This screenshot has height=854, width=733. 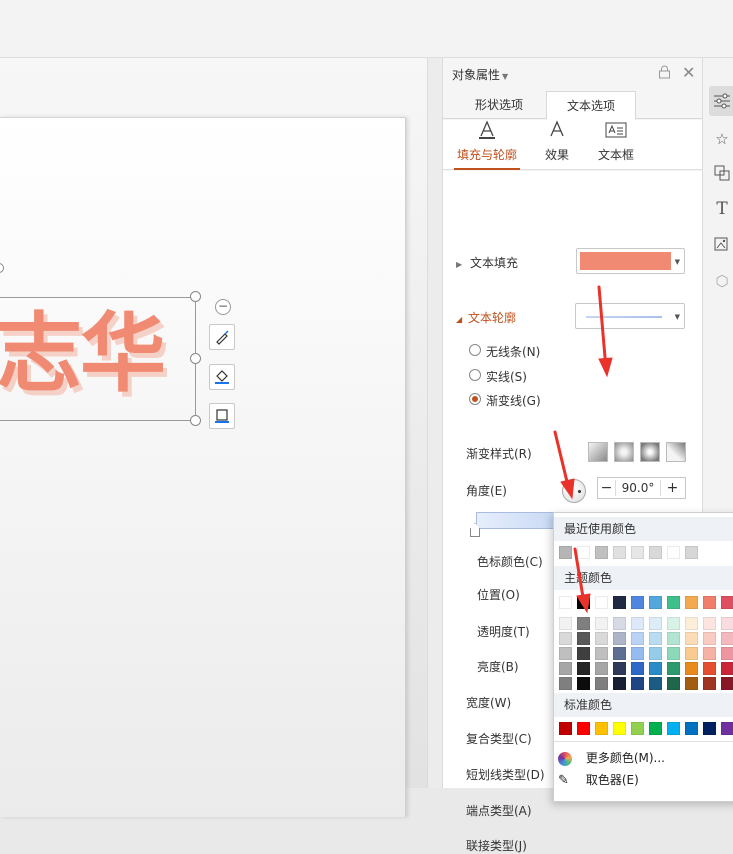 I want to click on format-brush-button, so click(x=222, y=337).